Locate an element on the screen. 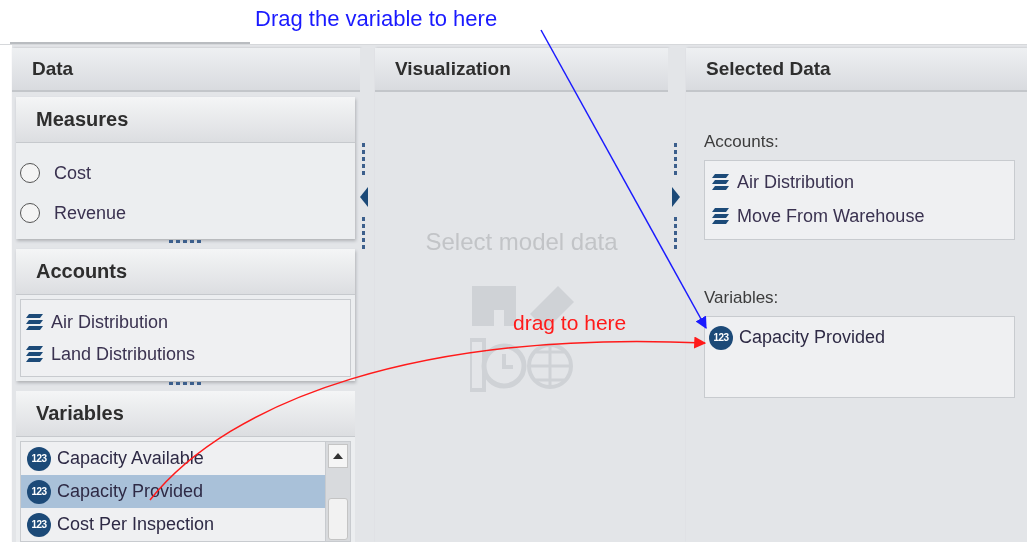 The height and width of the screenshot is (542, 1027). right-triangle-icon is located at coordinates (676, 197).